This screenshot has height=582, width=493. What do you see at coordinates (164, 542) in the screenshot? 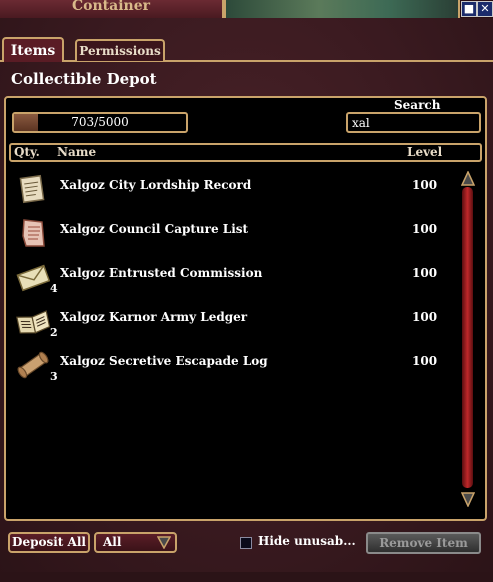
I see `chevron-down-icon` at bounding box center [164, 542].